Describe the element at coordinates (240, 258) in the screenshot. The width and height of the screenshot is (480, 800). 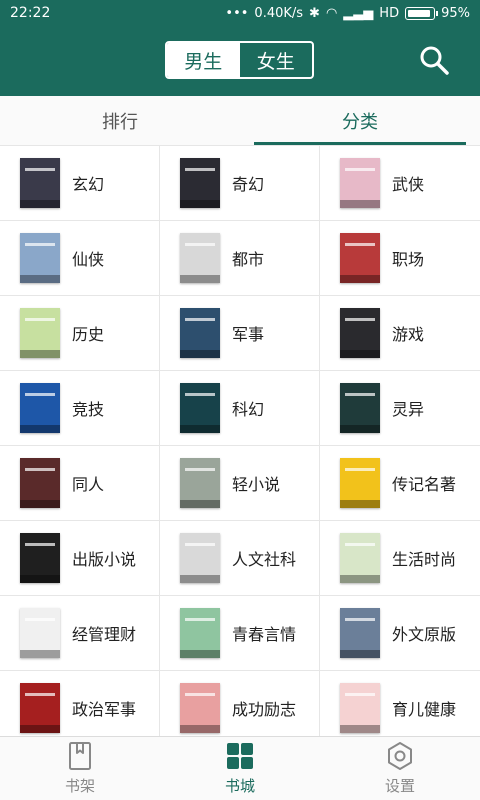
I see `category-item: 都市` at that location.